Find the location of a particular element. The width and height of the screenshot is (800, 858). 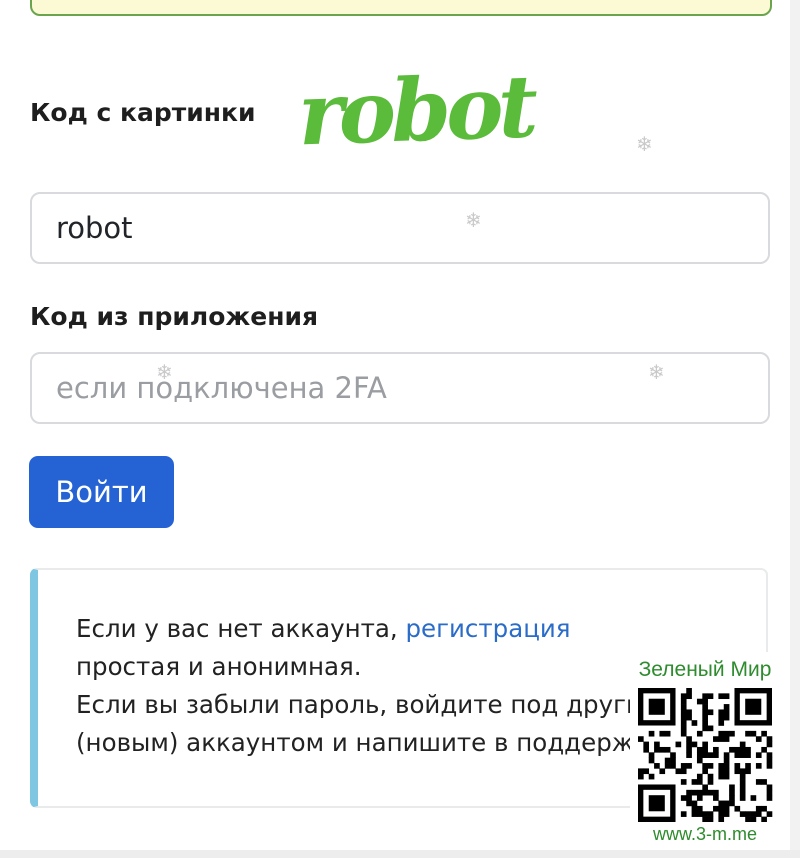

watermark-title: Зеленый Мир is located at coordinates (705, 669).